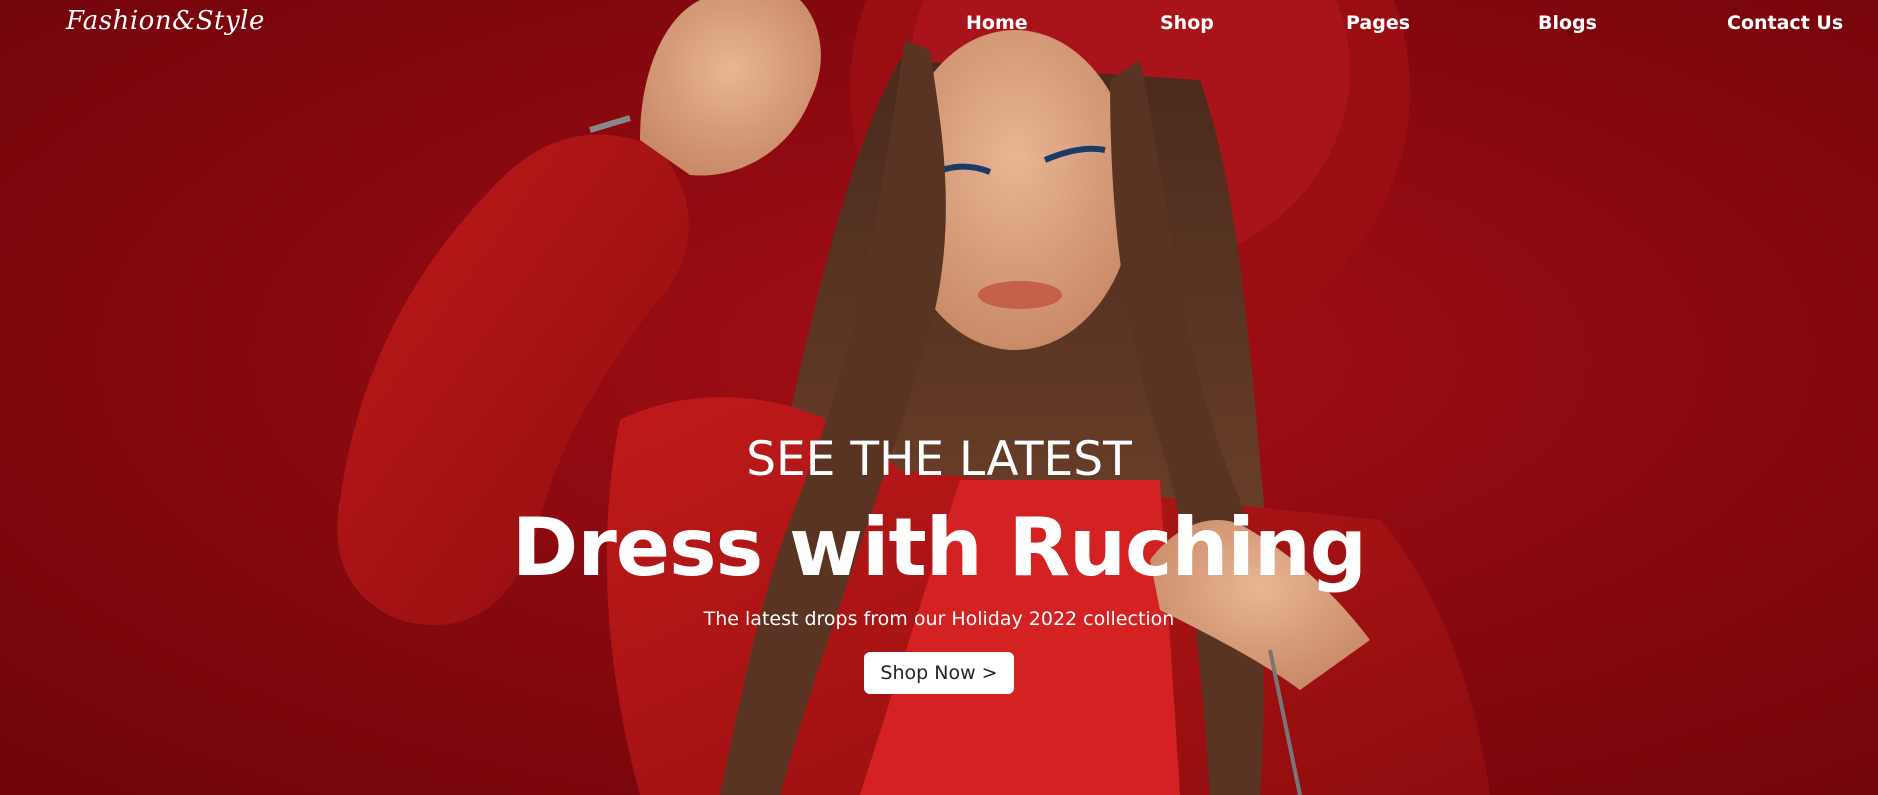 This screenshot has width=1878, height=795. Describe the element at coordinates (1785, 23) in the screenshot. I see `nav-item-contact-us: Contact Us` at that location.